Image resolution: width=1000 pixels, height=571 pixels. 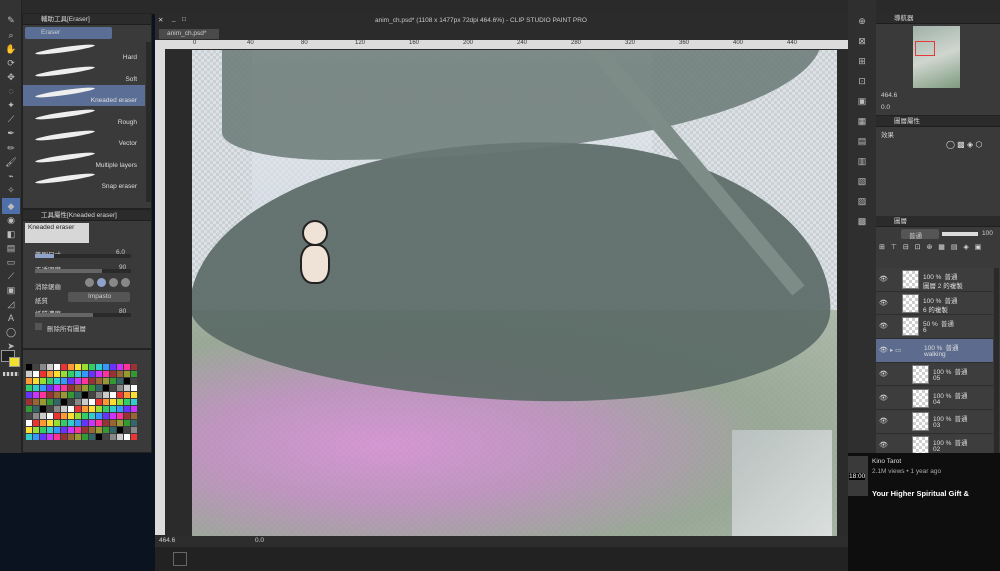 What do you see at coordinates (38, 326) in the screenshot?
I see `erase-all-checkbox` at bounding box center [38, 326].